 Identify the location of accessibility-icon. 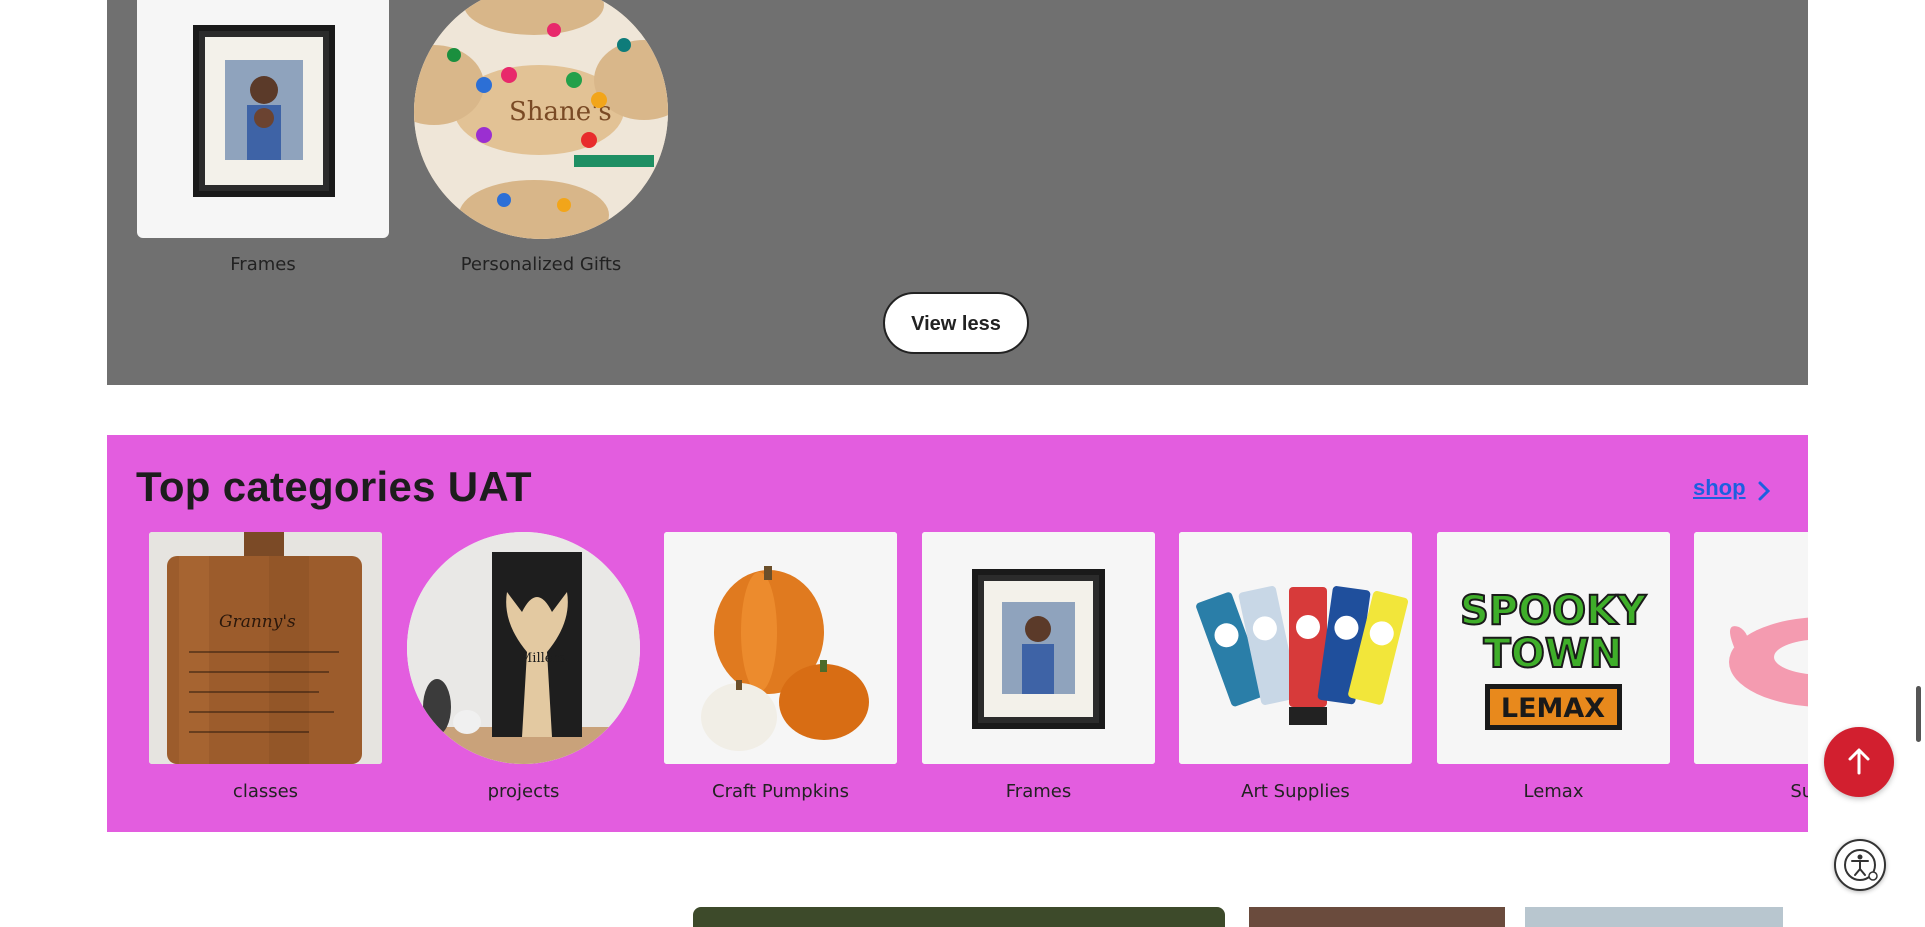
(1861, 865).